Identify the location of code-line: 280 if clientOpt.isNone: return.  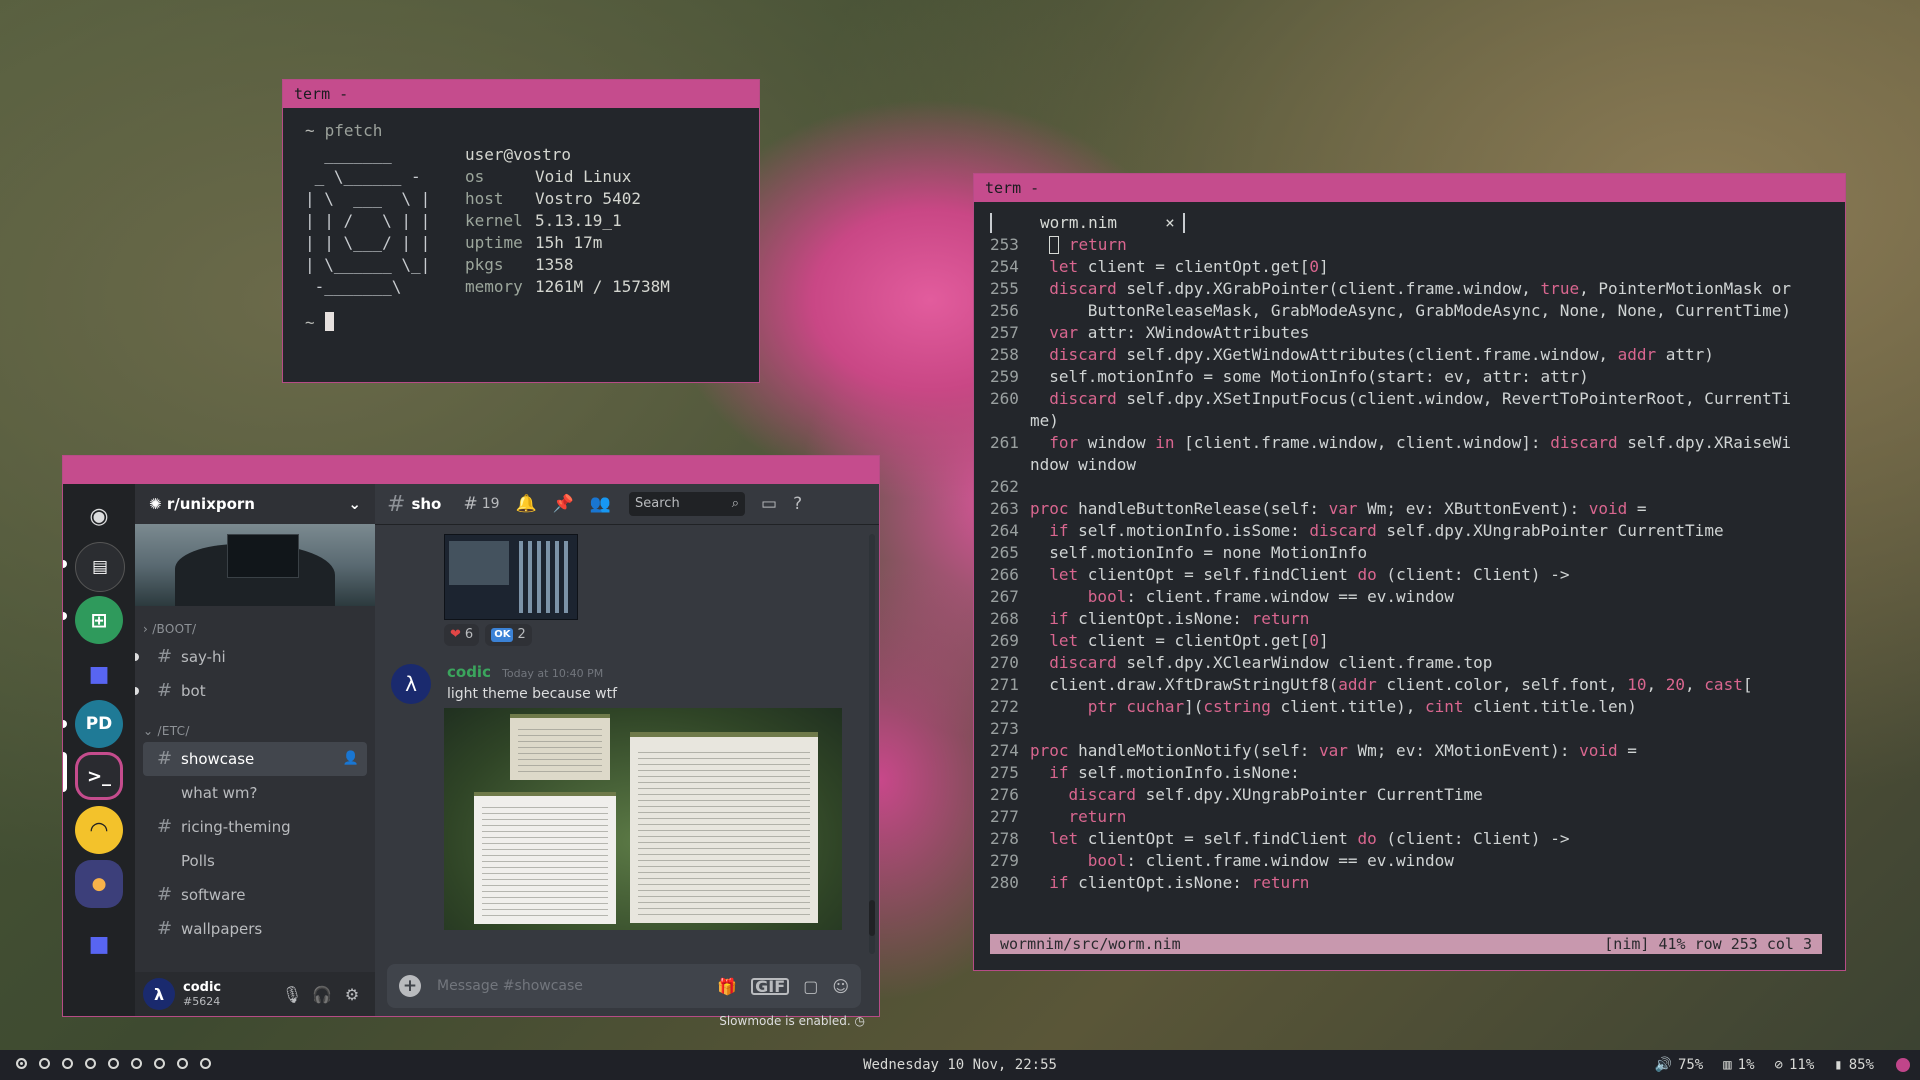
(1417, 883).